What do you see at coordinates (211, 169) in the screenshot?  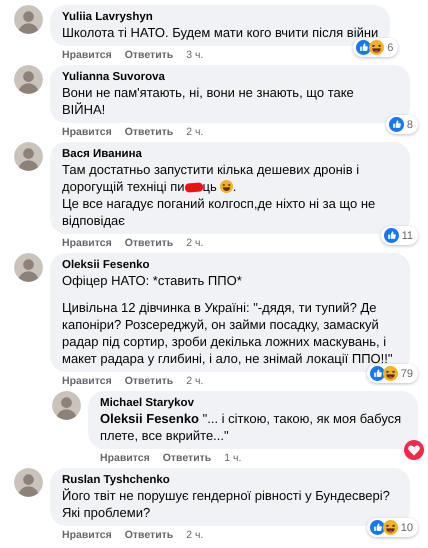 I see `comment-text: Там достатньо запустити кілька дешевих дронів і` at bounding box center [211, 169].